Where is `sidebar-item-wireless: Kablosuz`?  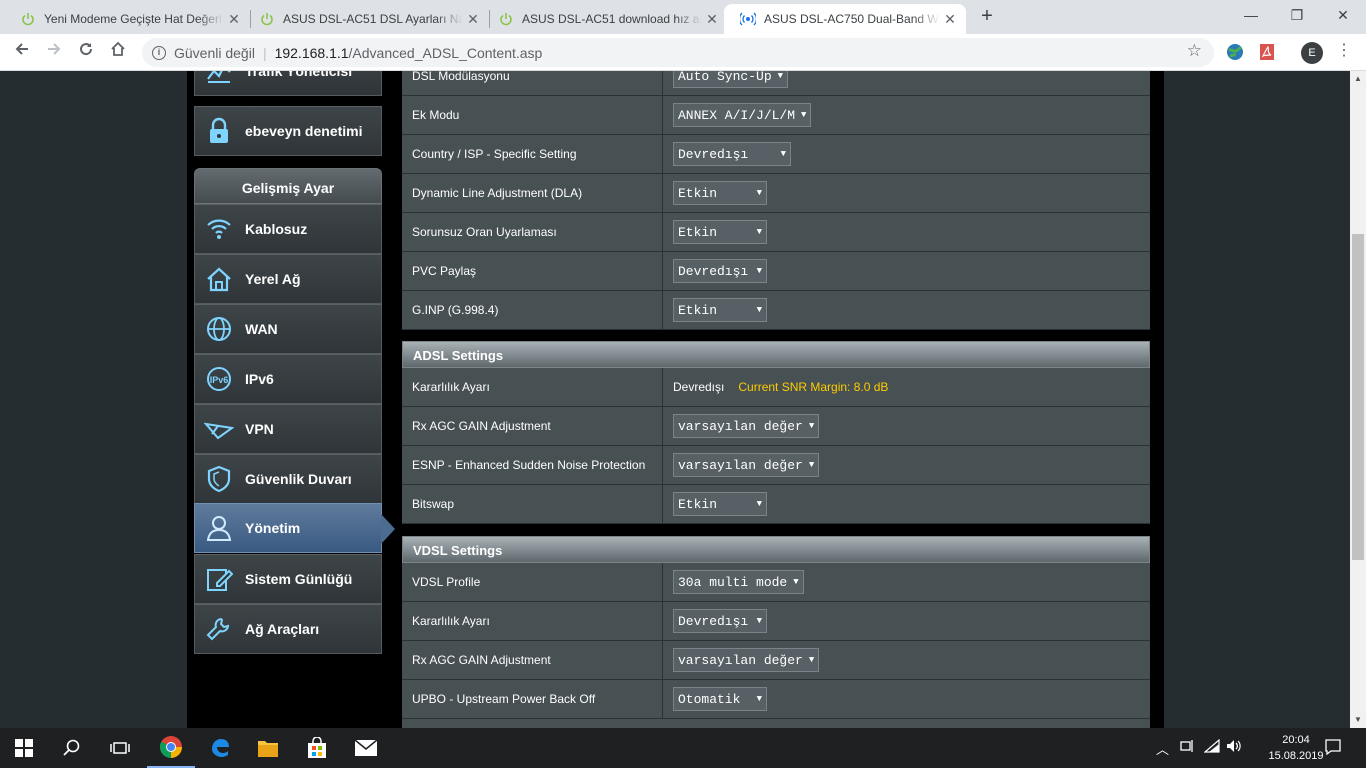
sidebar-item-wireless: Kablosuz is located at coordinates (288, 229).